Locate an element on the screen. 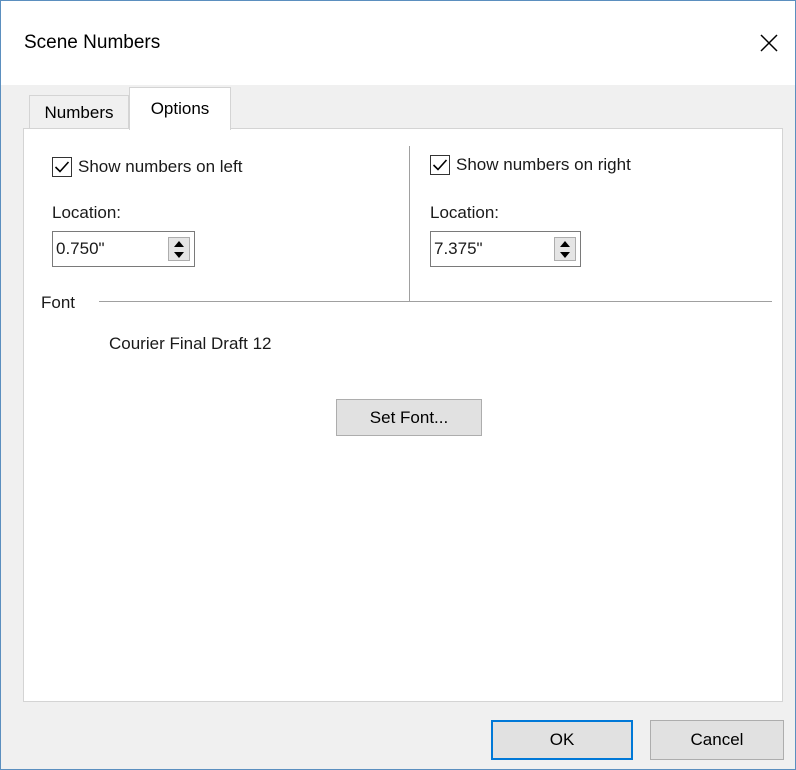  show-right-label: Show numbers on right is located at coordinates (543, 164).